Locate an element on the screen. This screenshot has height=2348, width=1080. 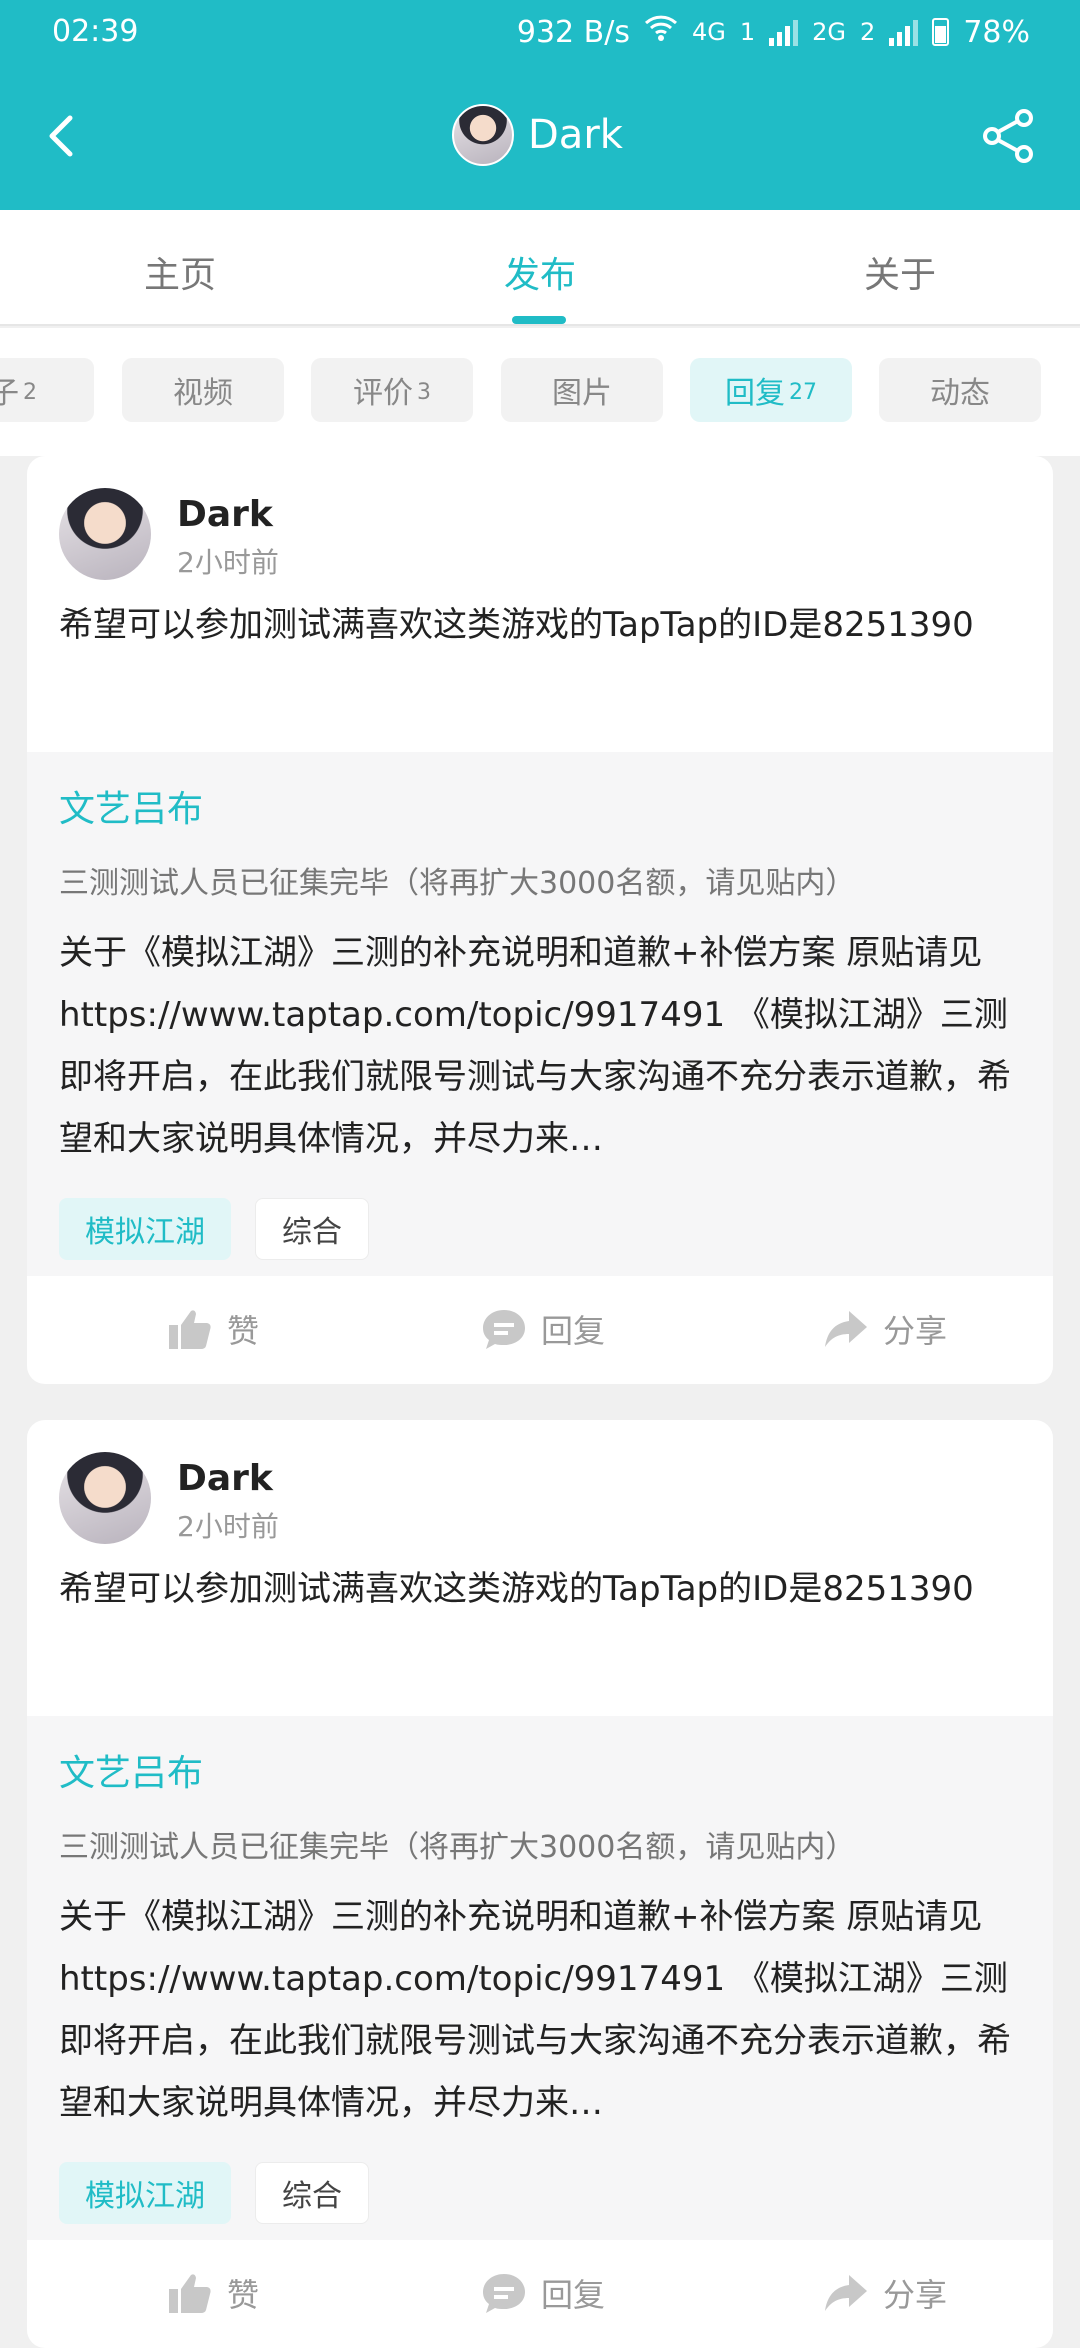
sim2-label: 2 is located at coordinates (868, 32).